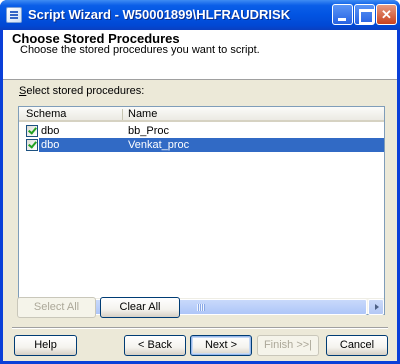 Image resolution: width=400 pixels, height=364 pixels. What do you see at coordinates (122, 114) in the screenshot?
I see `column-divider` at bounding box center [122, 114].